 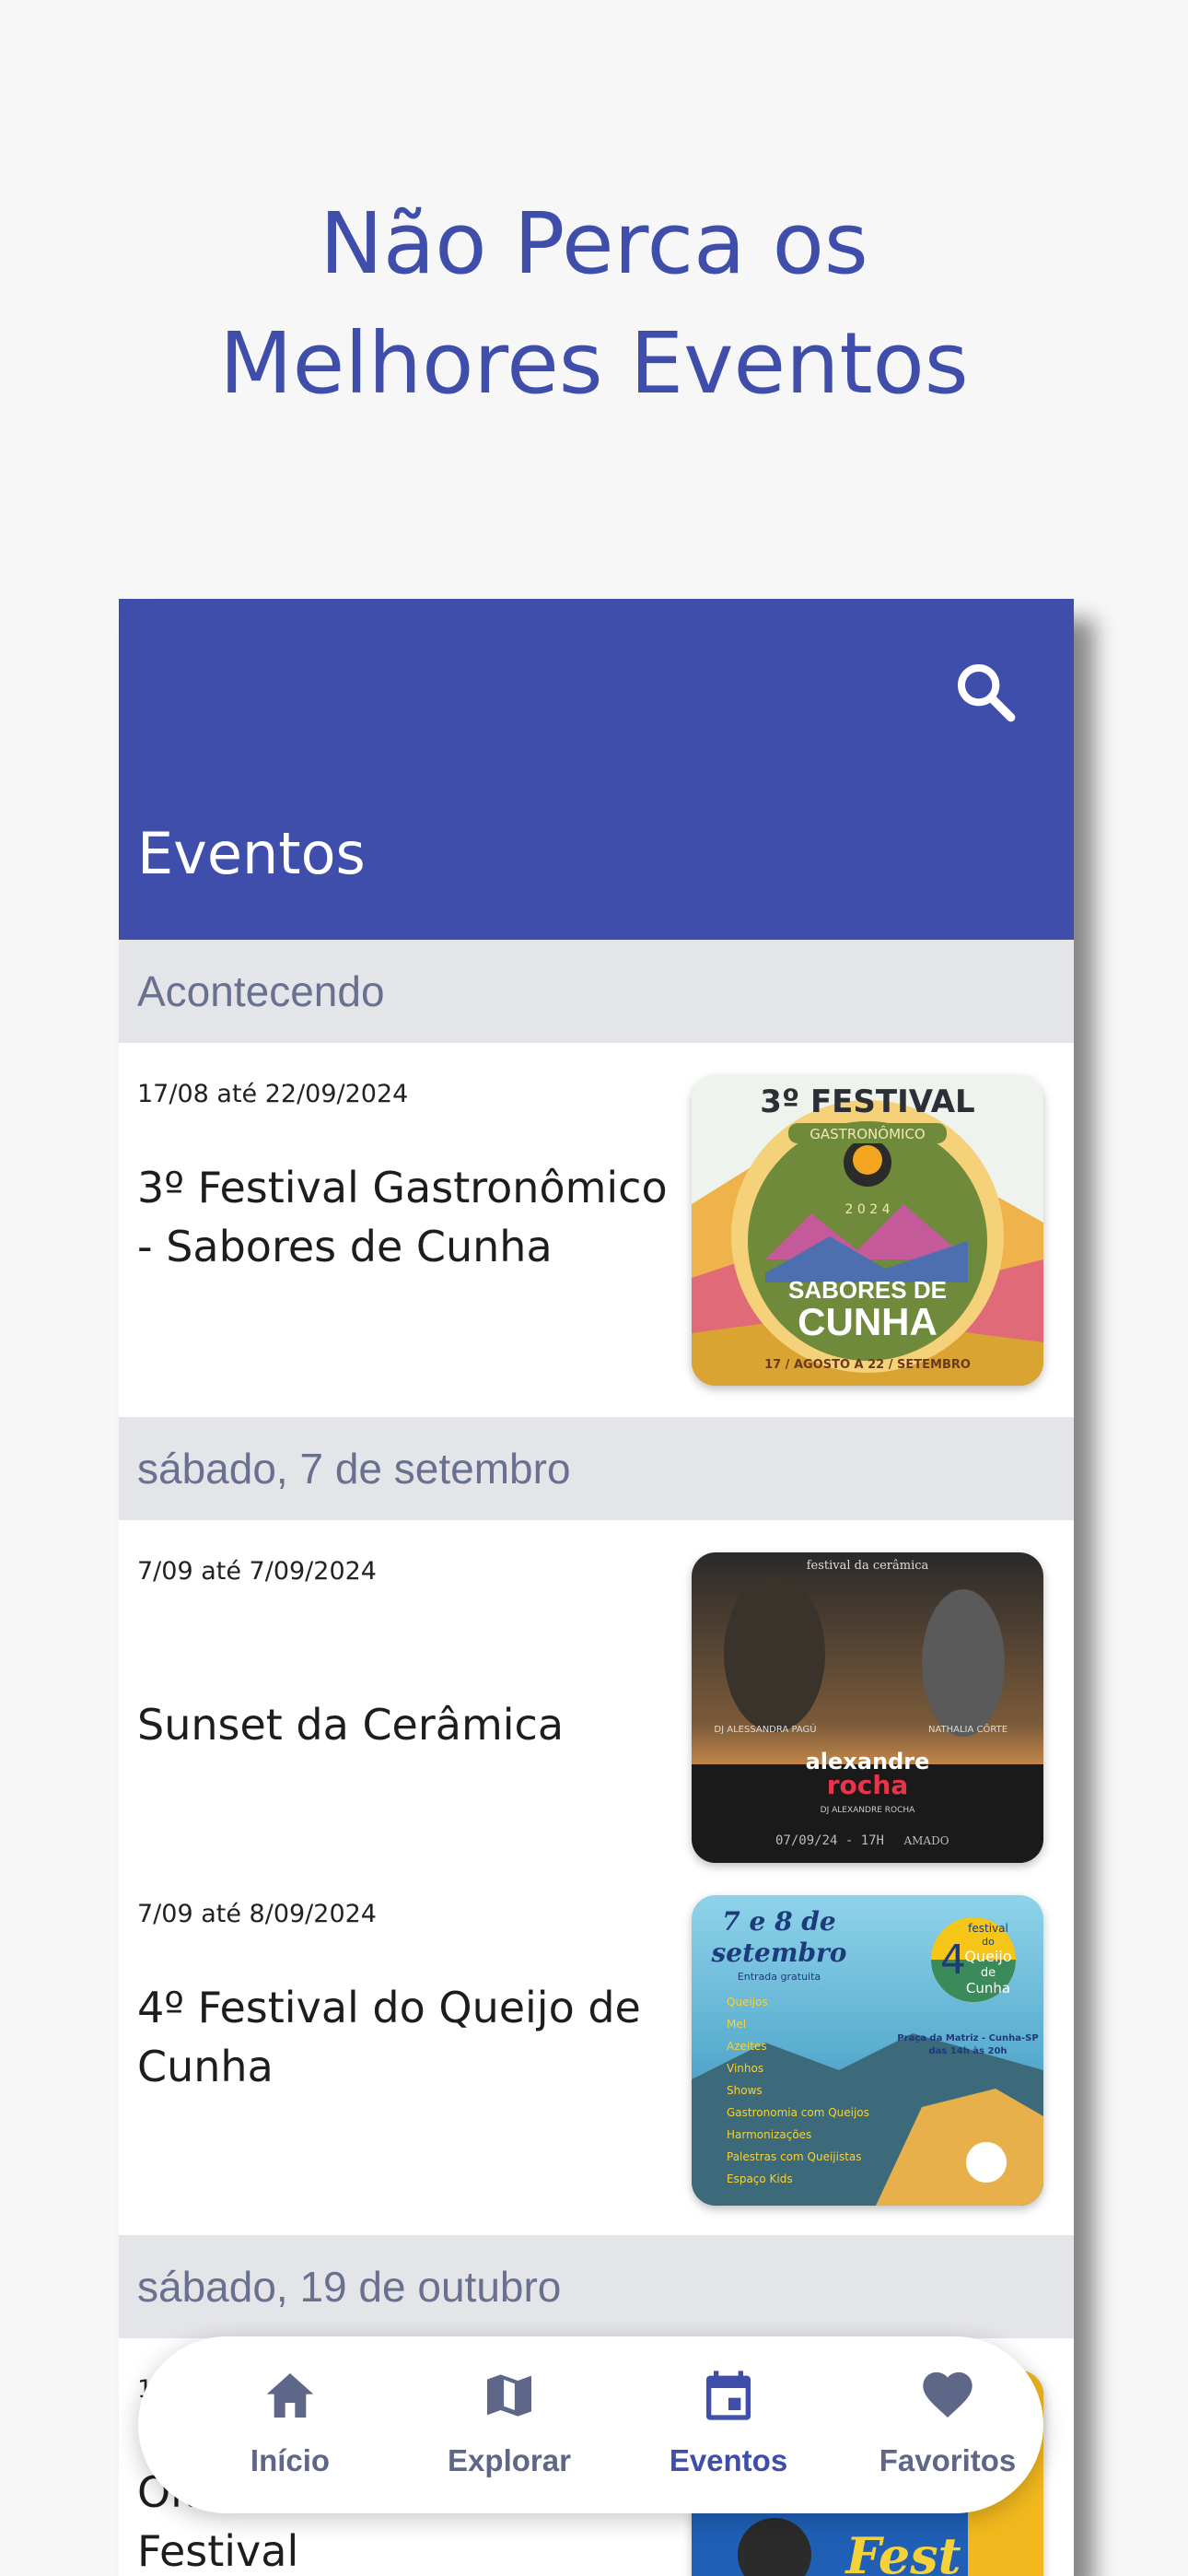 I want to click on headline-line-2: Melhores Eventos, so click(x=594, y=363).